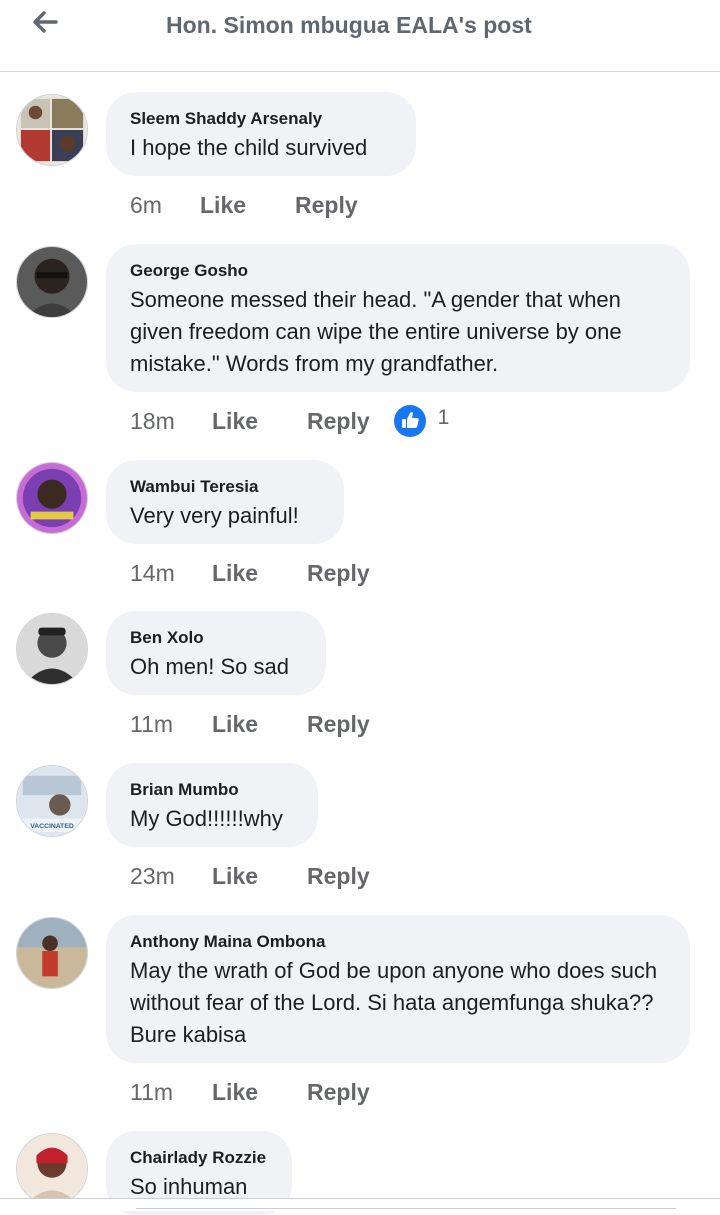 The width and height of the screenshot is (720, 1215). I want to click on comment-actions: 14m Like Reply, so click(275, 573).